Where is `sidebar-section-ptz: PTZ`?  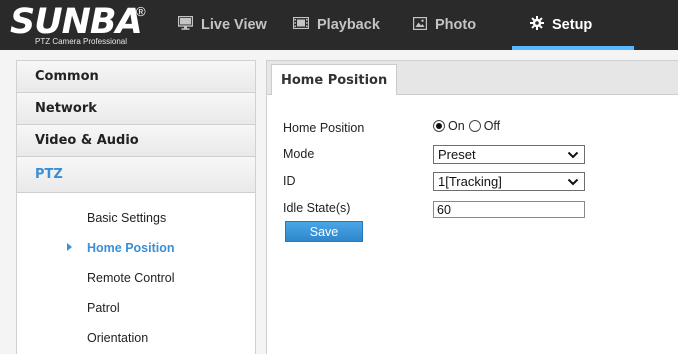
sidebar-section-ptz: PTZ is located at coordinates (136, 175).